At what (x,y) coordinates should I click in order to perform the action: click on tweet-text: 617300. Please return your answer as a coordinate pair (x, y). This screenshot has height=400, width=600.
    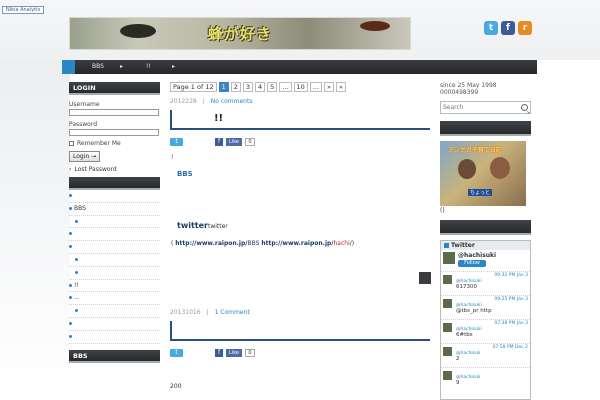
    Looking at the image, I should click on (466, 287).